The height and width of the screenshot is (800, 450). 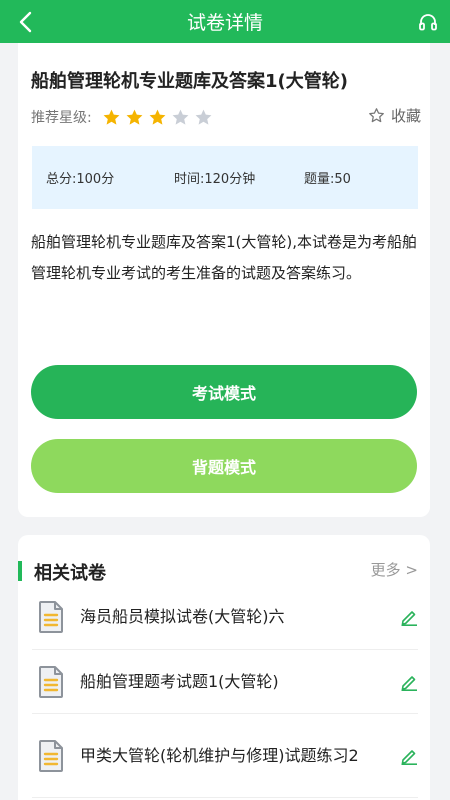 I want to click on favorite-button: 收藏, so click(x=394, y=115).